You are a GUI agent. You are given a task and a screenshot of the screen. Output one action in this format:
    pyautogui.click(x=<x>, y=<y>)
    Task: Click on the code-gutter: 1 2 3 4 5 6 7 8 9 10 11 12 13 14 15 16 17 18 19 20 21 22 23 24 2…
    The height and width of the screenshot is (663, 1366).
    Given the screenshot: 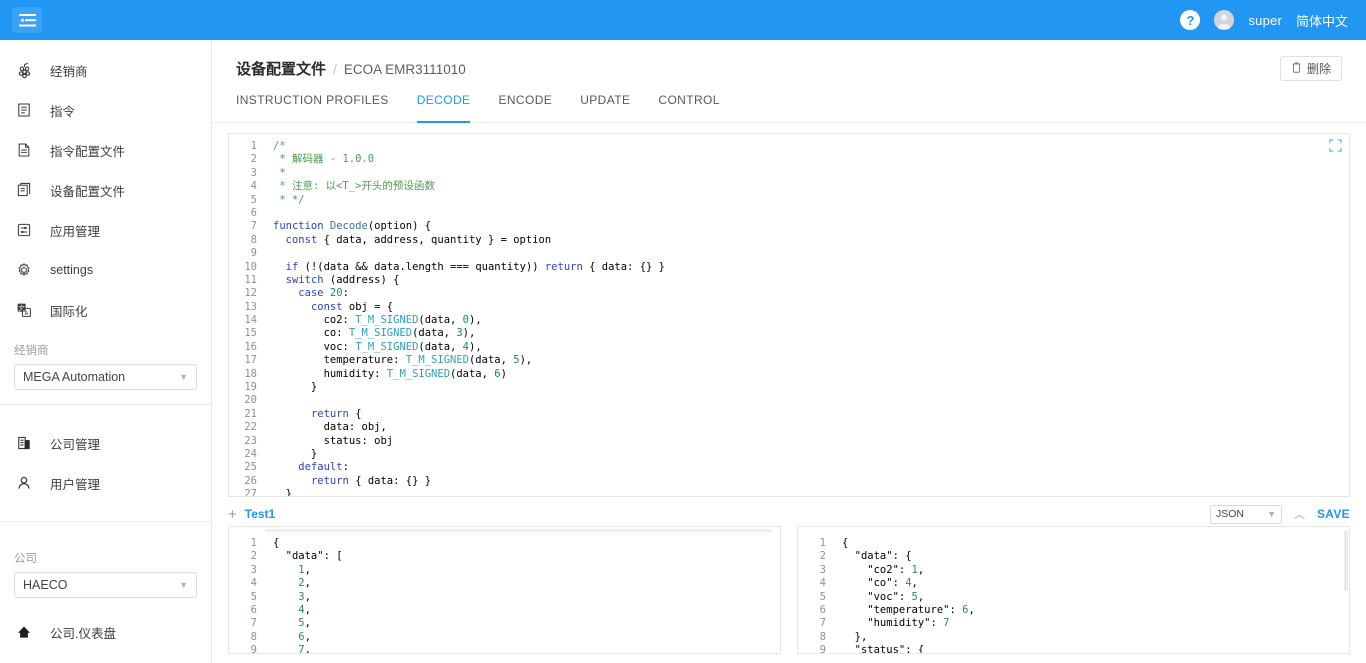 What is the action you would take?
    pyautogui.click(x=247, y=315)
    